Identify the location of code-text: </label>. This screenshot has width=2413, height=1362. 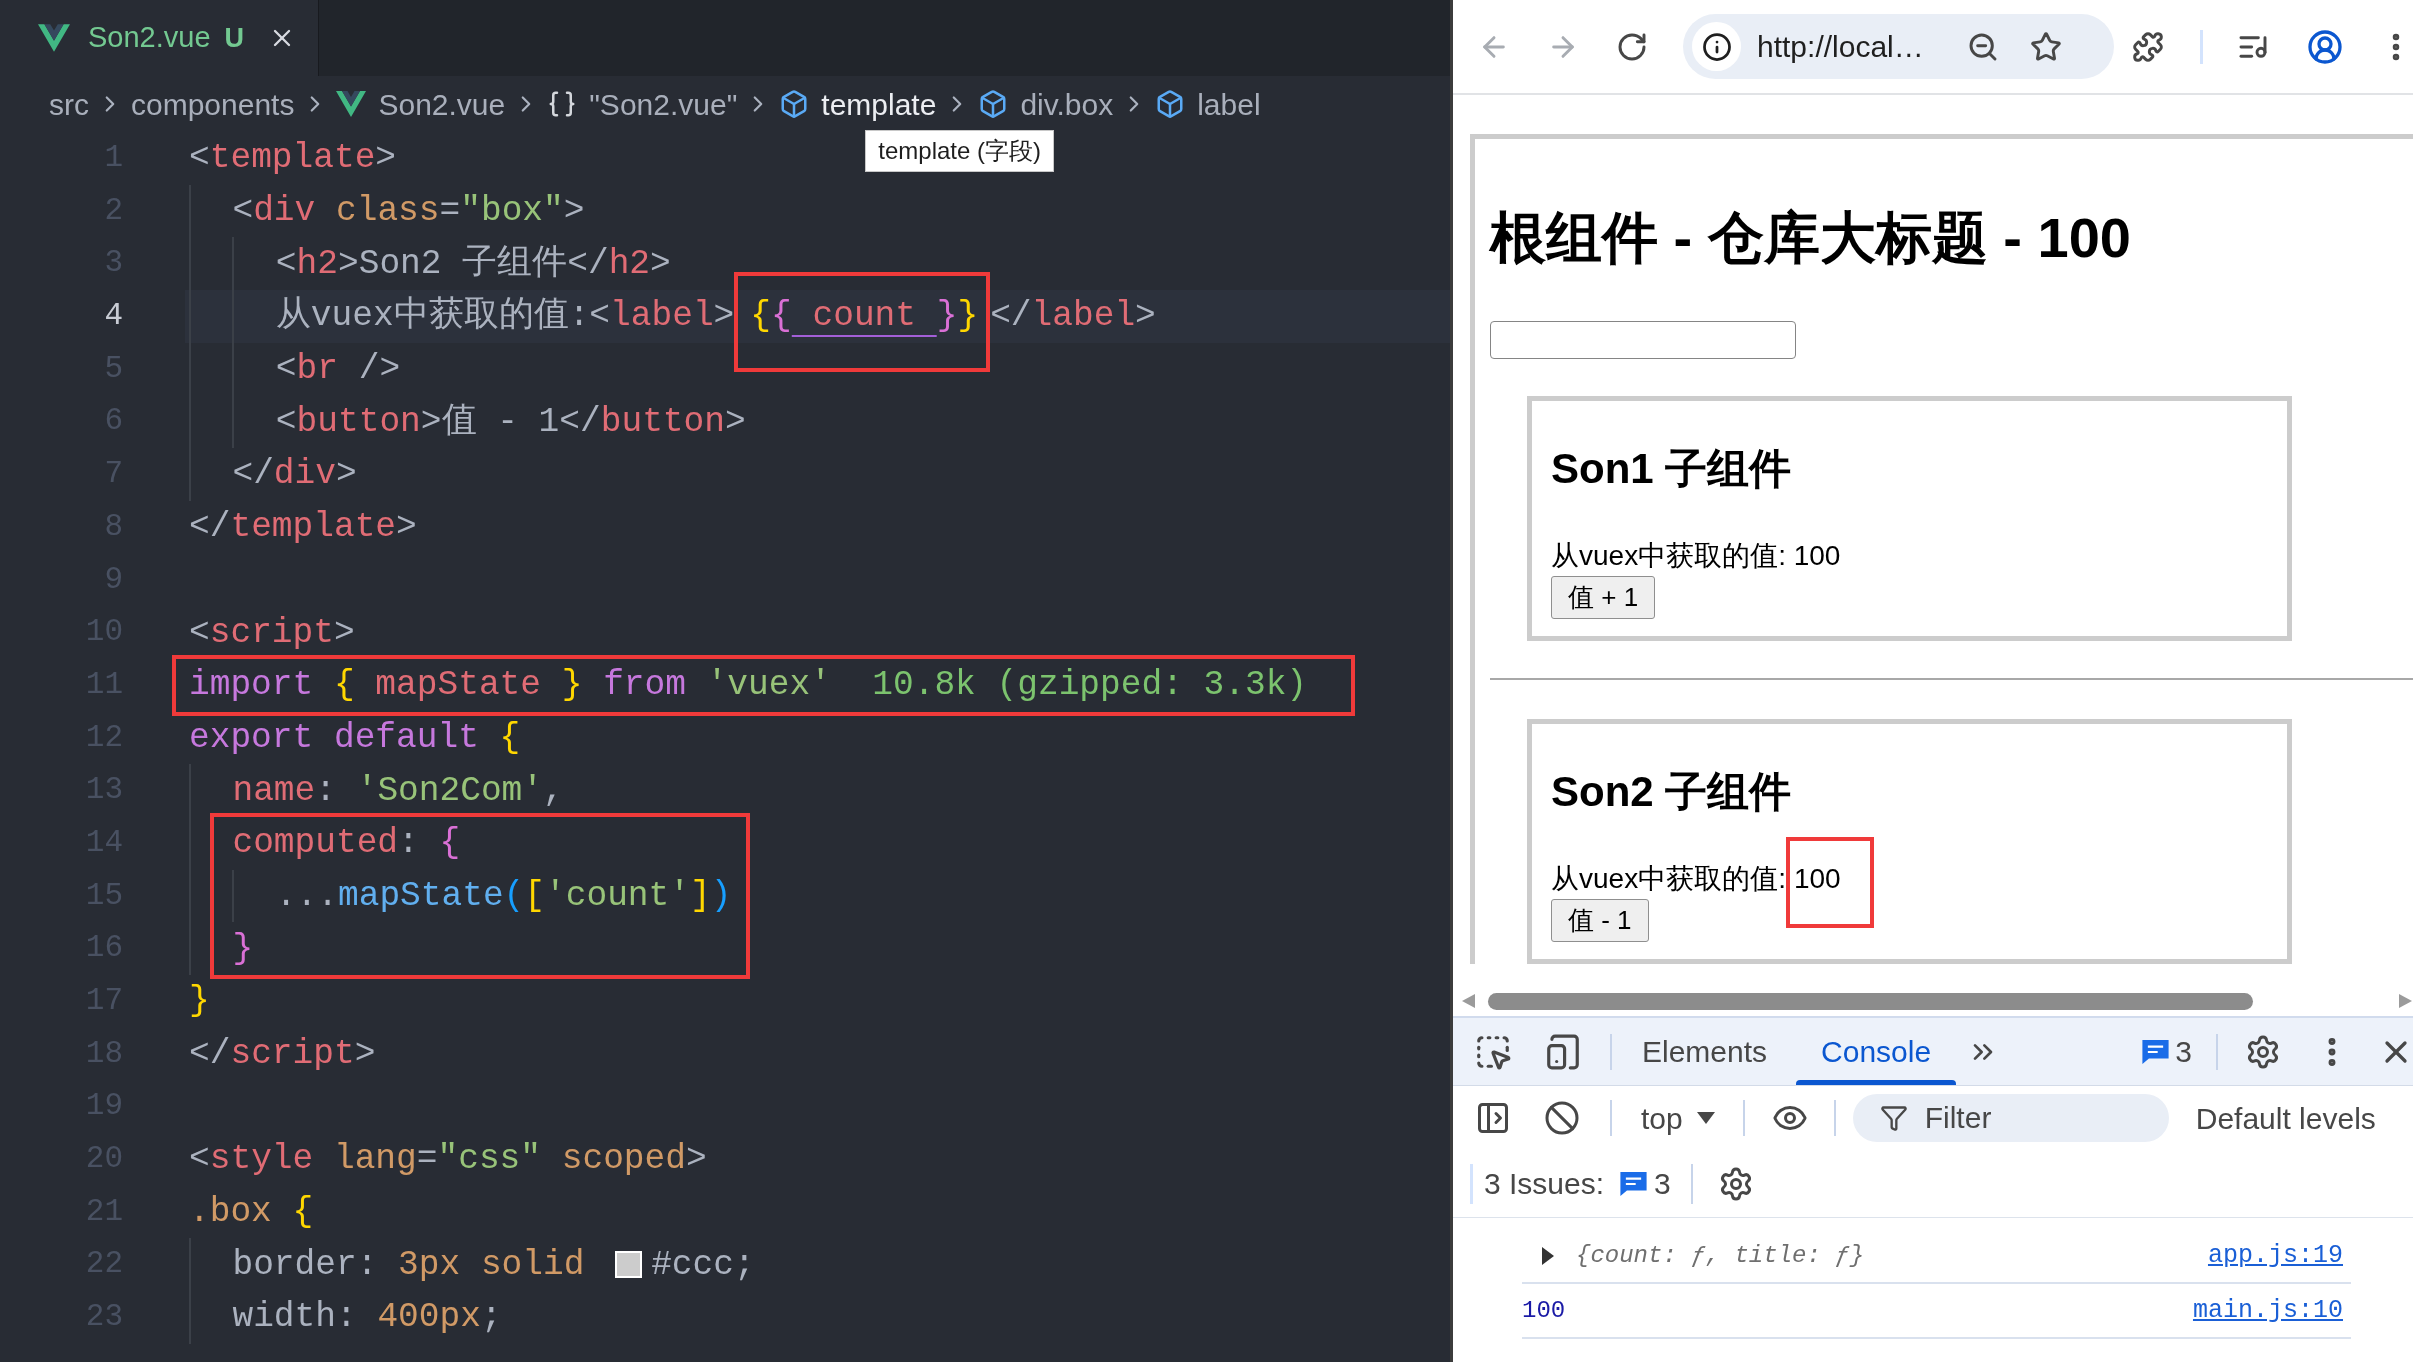
(1073, 316).